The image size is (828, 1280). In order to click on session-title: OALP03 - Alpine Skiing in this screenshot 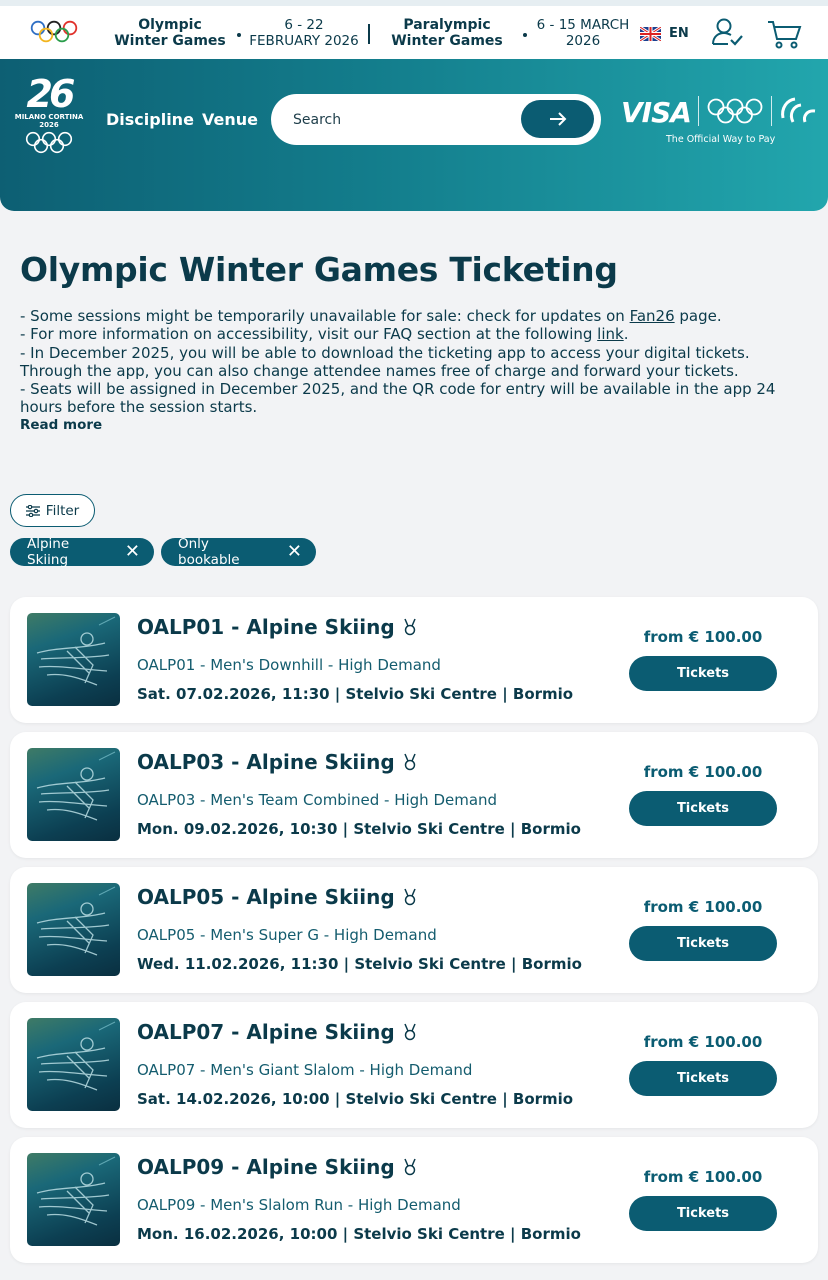, I will do `click(277, 762)`.